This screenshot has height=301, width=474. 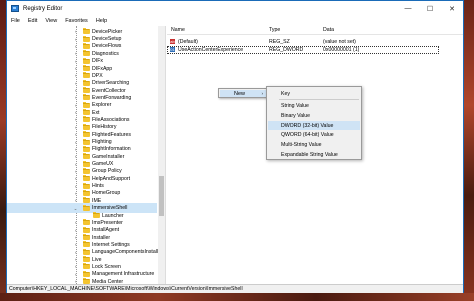 I want to click on string-value-icon: ab, so click(x=172, y=41).